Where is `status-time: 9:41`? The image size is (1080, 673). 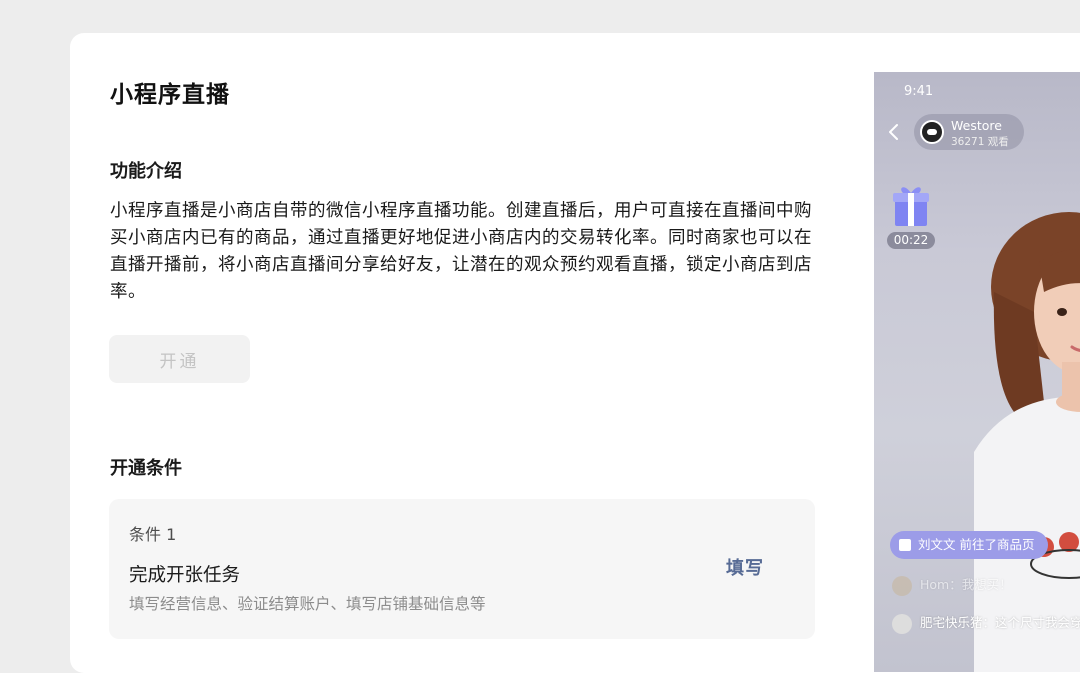
status-time: 9:41 is located at coordinates (919, 91).